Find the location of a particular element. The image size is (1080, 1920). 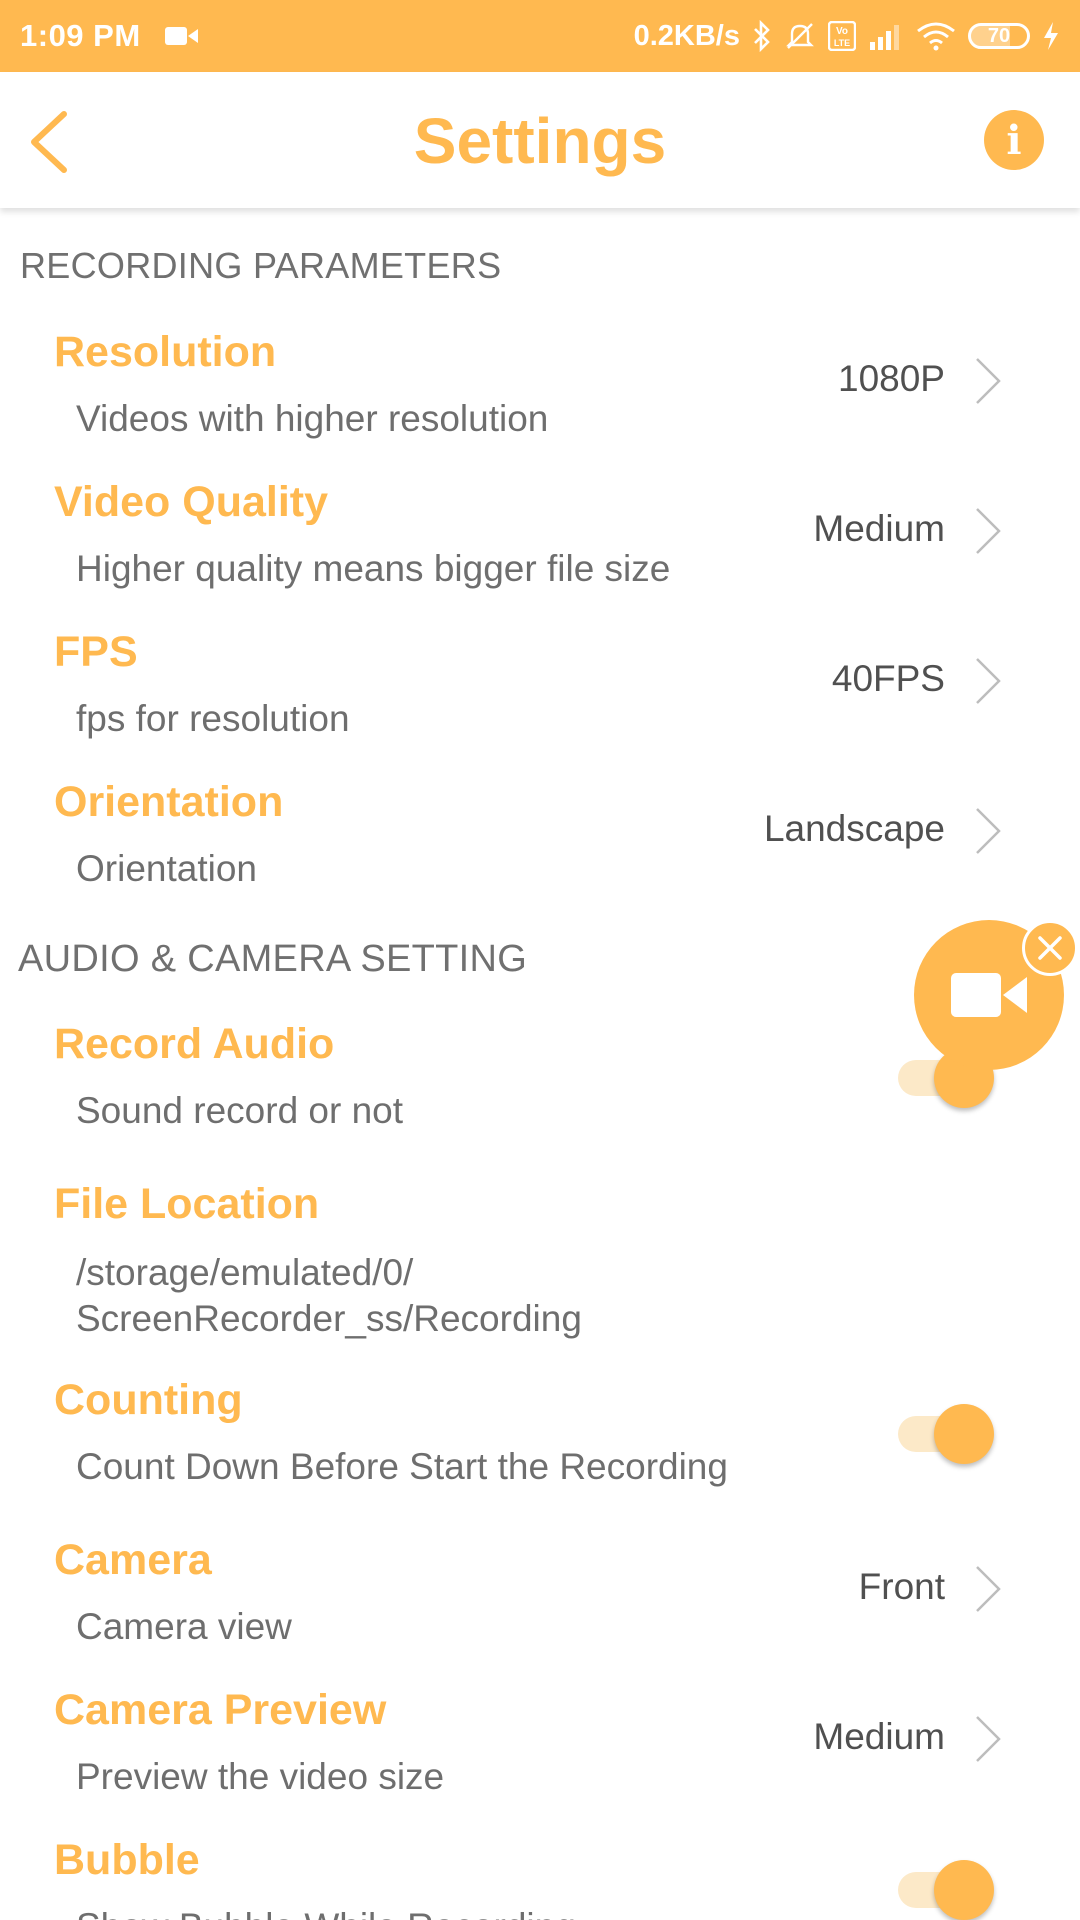

setting-title: Orientation is located at coordinates (169, 802).